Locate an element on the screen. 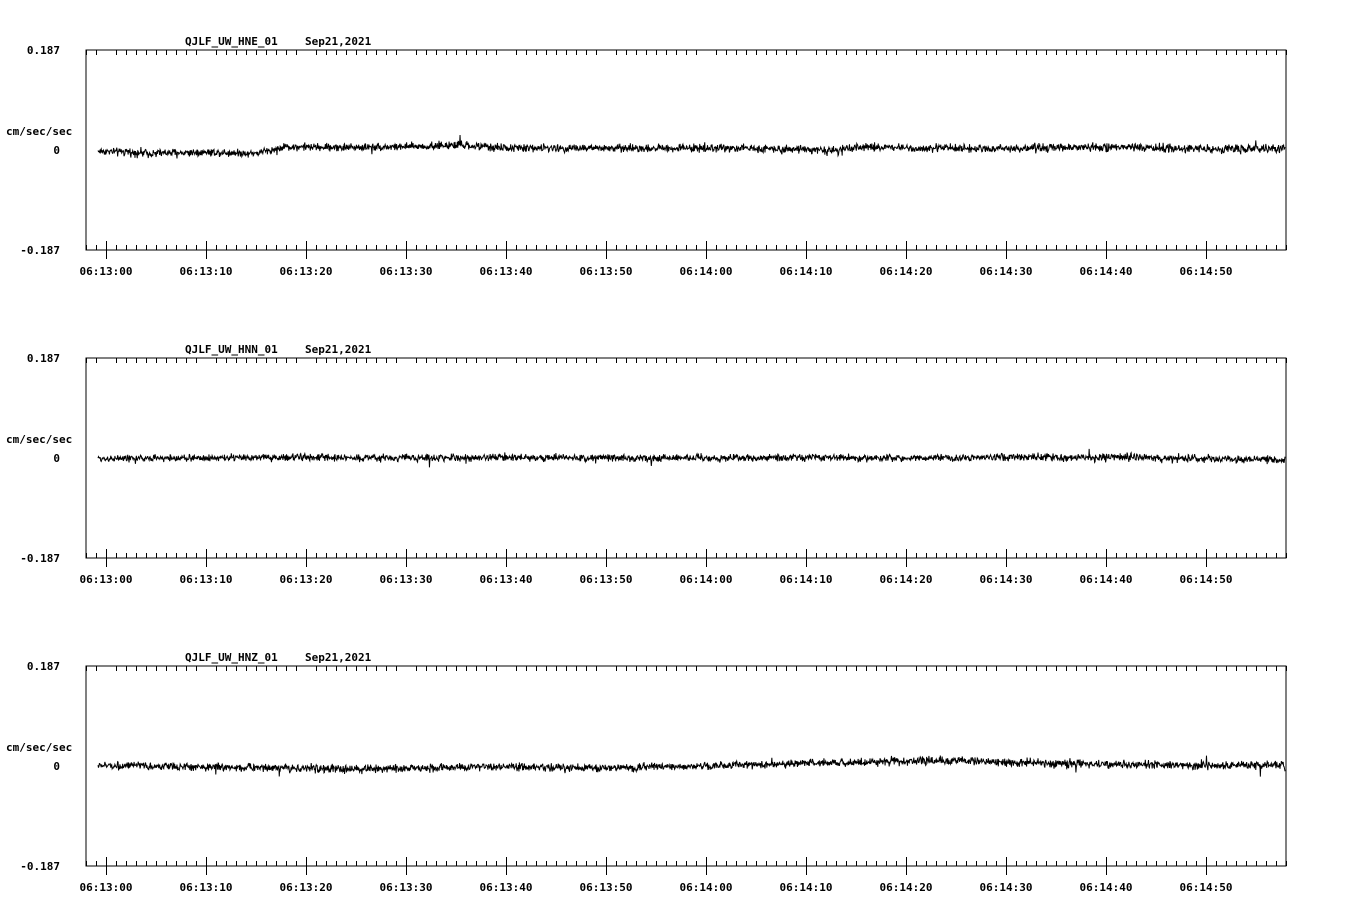  panel-3-date-label: Sep21,2021 is located at coordinates (338, 657).